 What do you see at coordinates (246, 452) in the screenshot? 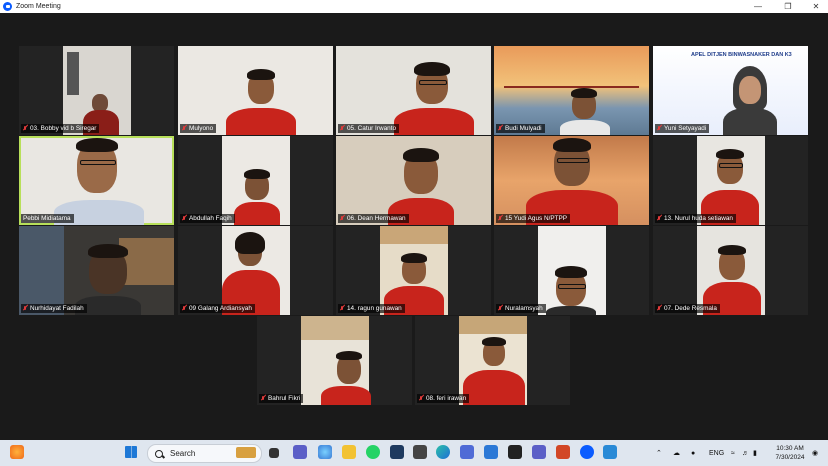
I see `search-highlight-icon` at bounding box center [246, 452].